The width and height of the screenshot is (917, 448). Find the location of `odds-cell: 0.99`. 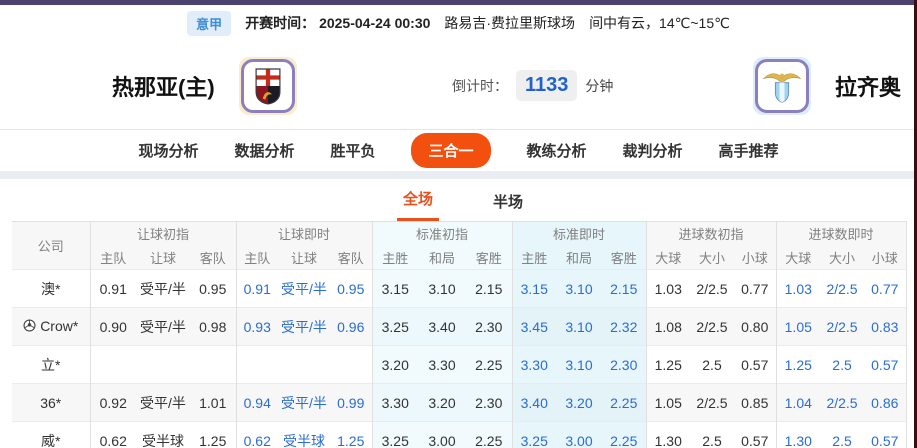

odds-cell: 0.99 is located at coordinates (351, 402).